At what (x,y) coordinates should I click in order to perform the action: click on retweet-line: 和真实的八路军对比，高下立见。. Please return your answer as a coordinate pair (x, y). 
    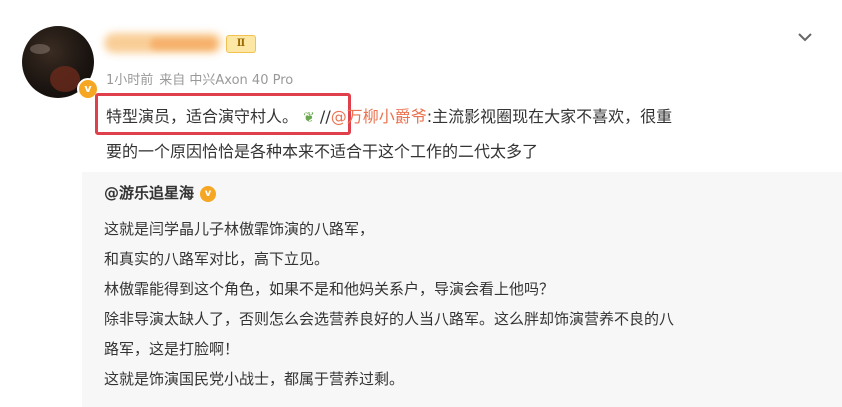
    Looking at the image, I should click on (217, 259).